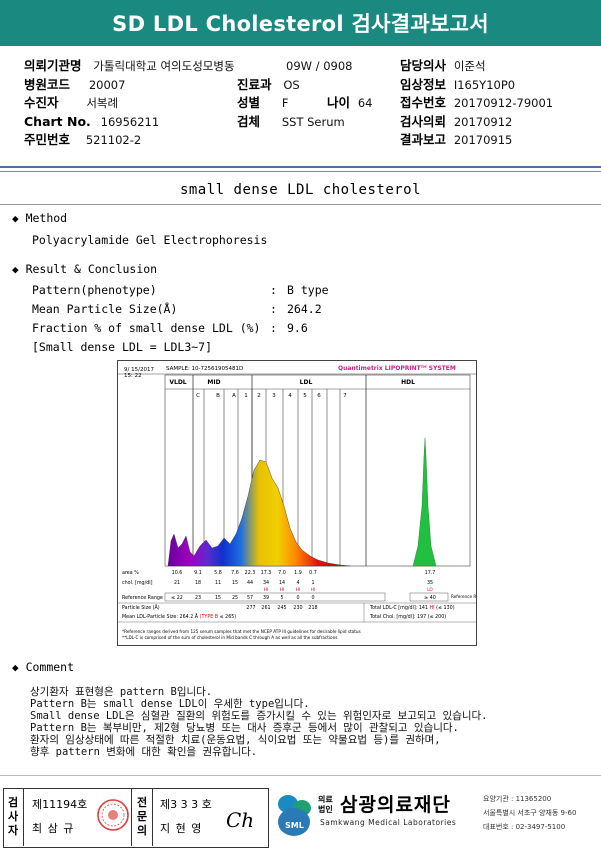  I want to click on ref-value: 25, so click(235, 598).